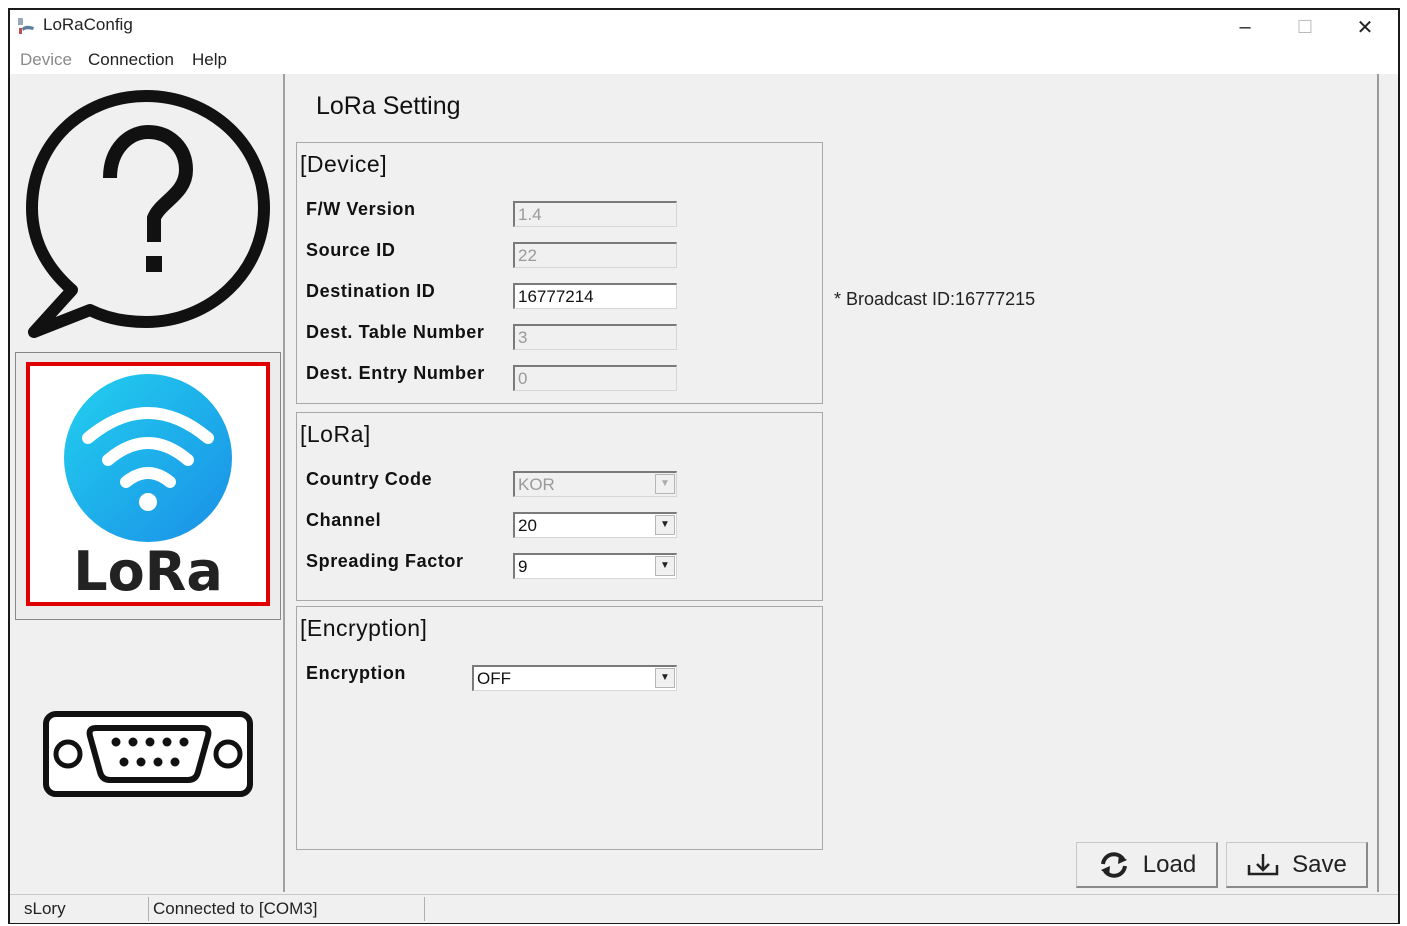 The height and width of the screenshot is (926, 1407). What do you see at coordinates (369, 479) in the screenshot?
I see `country-code-label: Country Code` at bounding box center [369, 479].